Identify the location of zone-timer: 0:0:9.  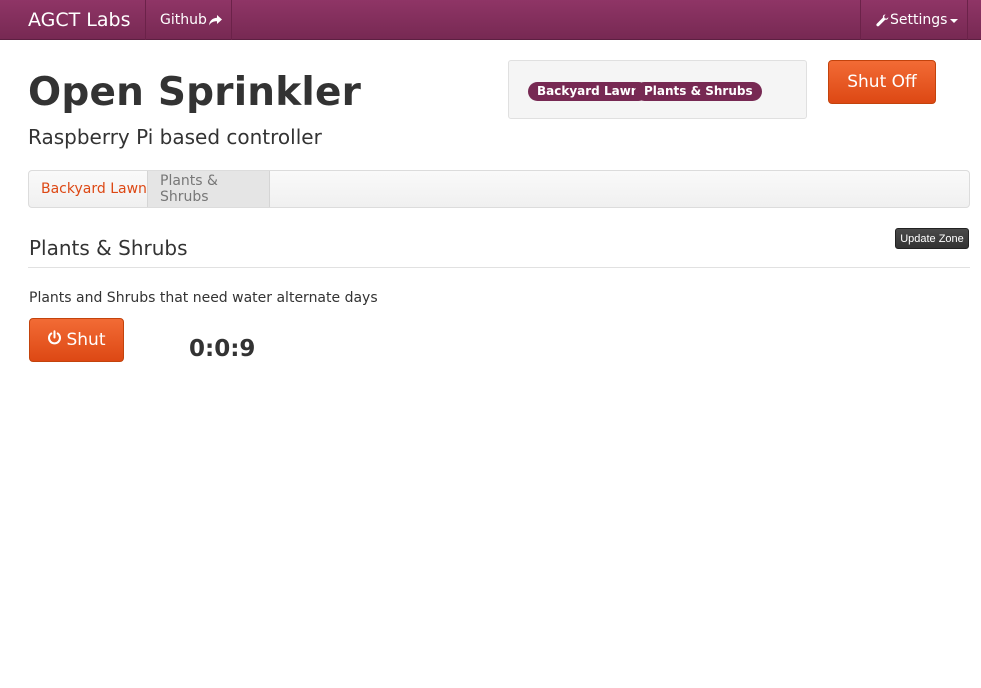
(222, 349).